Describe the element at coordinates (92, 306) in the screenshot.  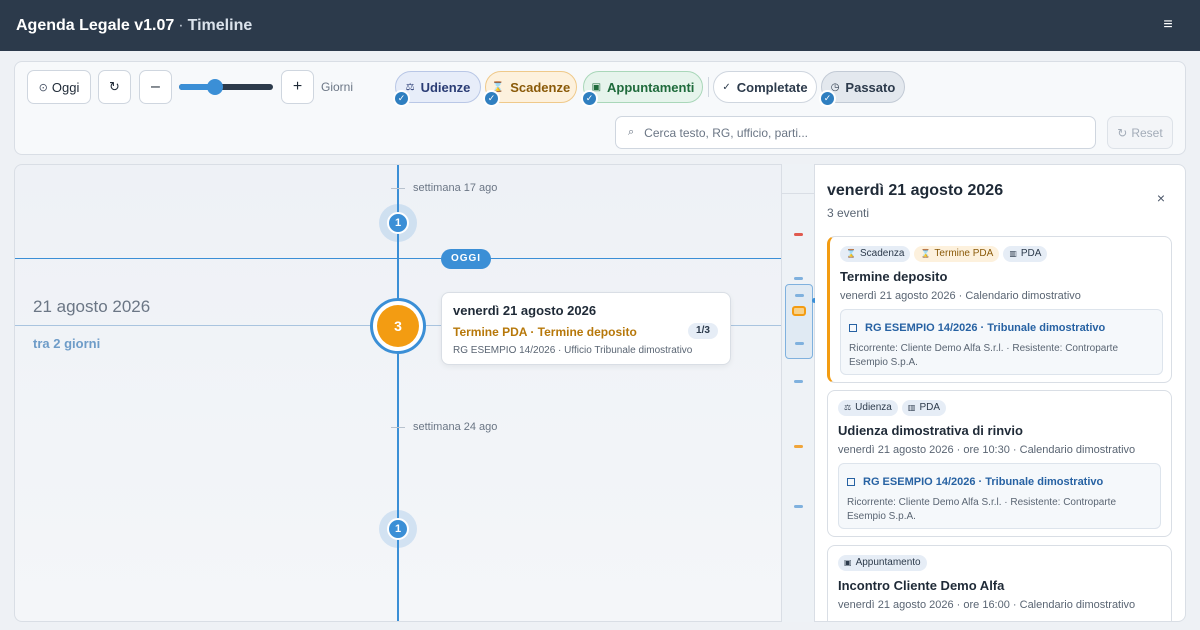
I see `selected-date-label: 21 agosto 2026` at that location.